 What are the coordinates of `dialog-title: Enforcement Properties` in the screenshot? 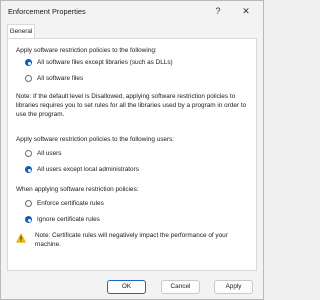 It's located at (47, 11).